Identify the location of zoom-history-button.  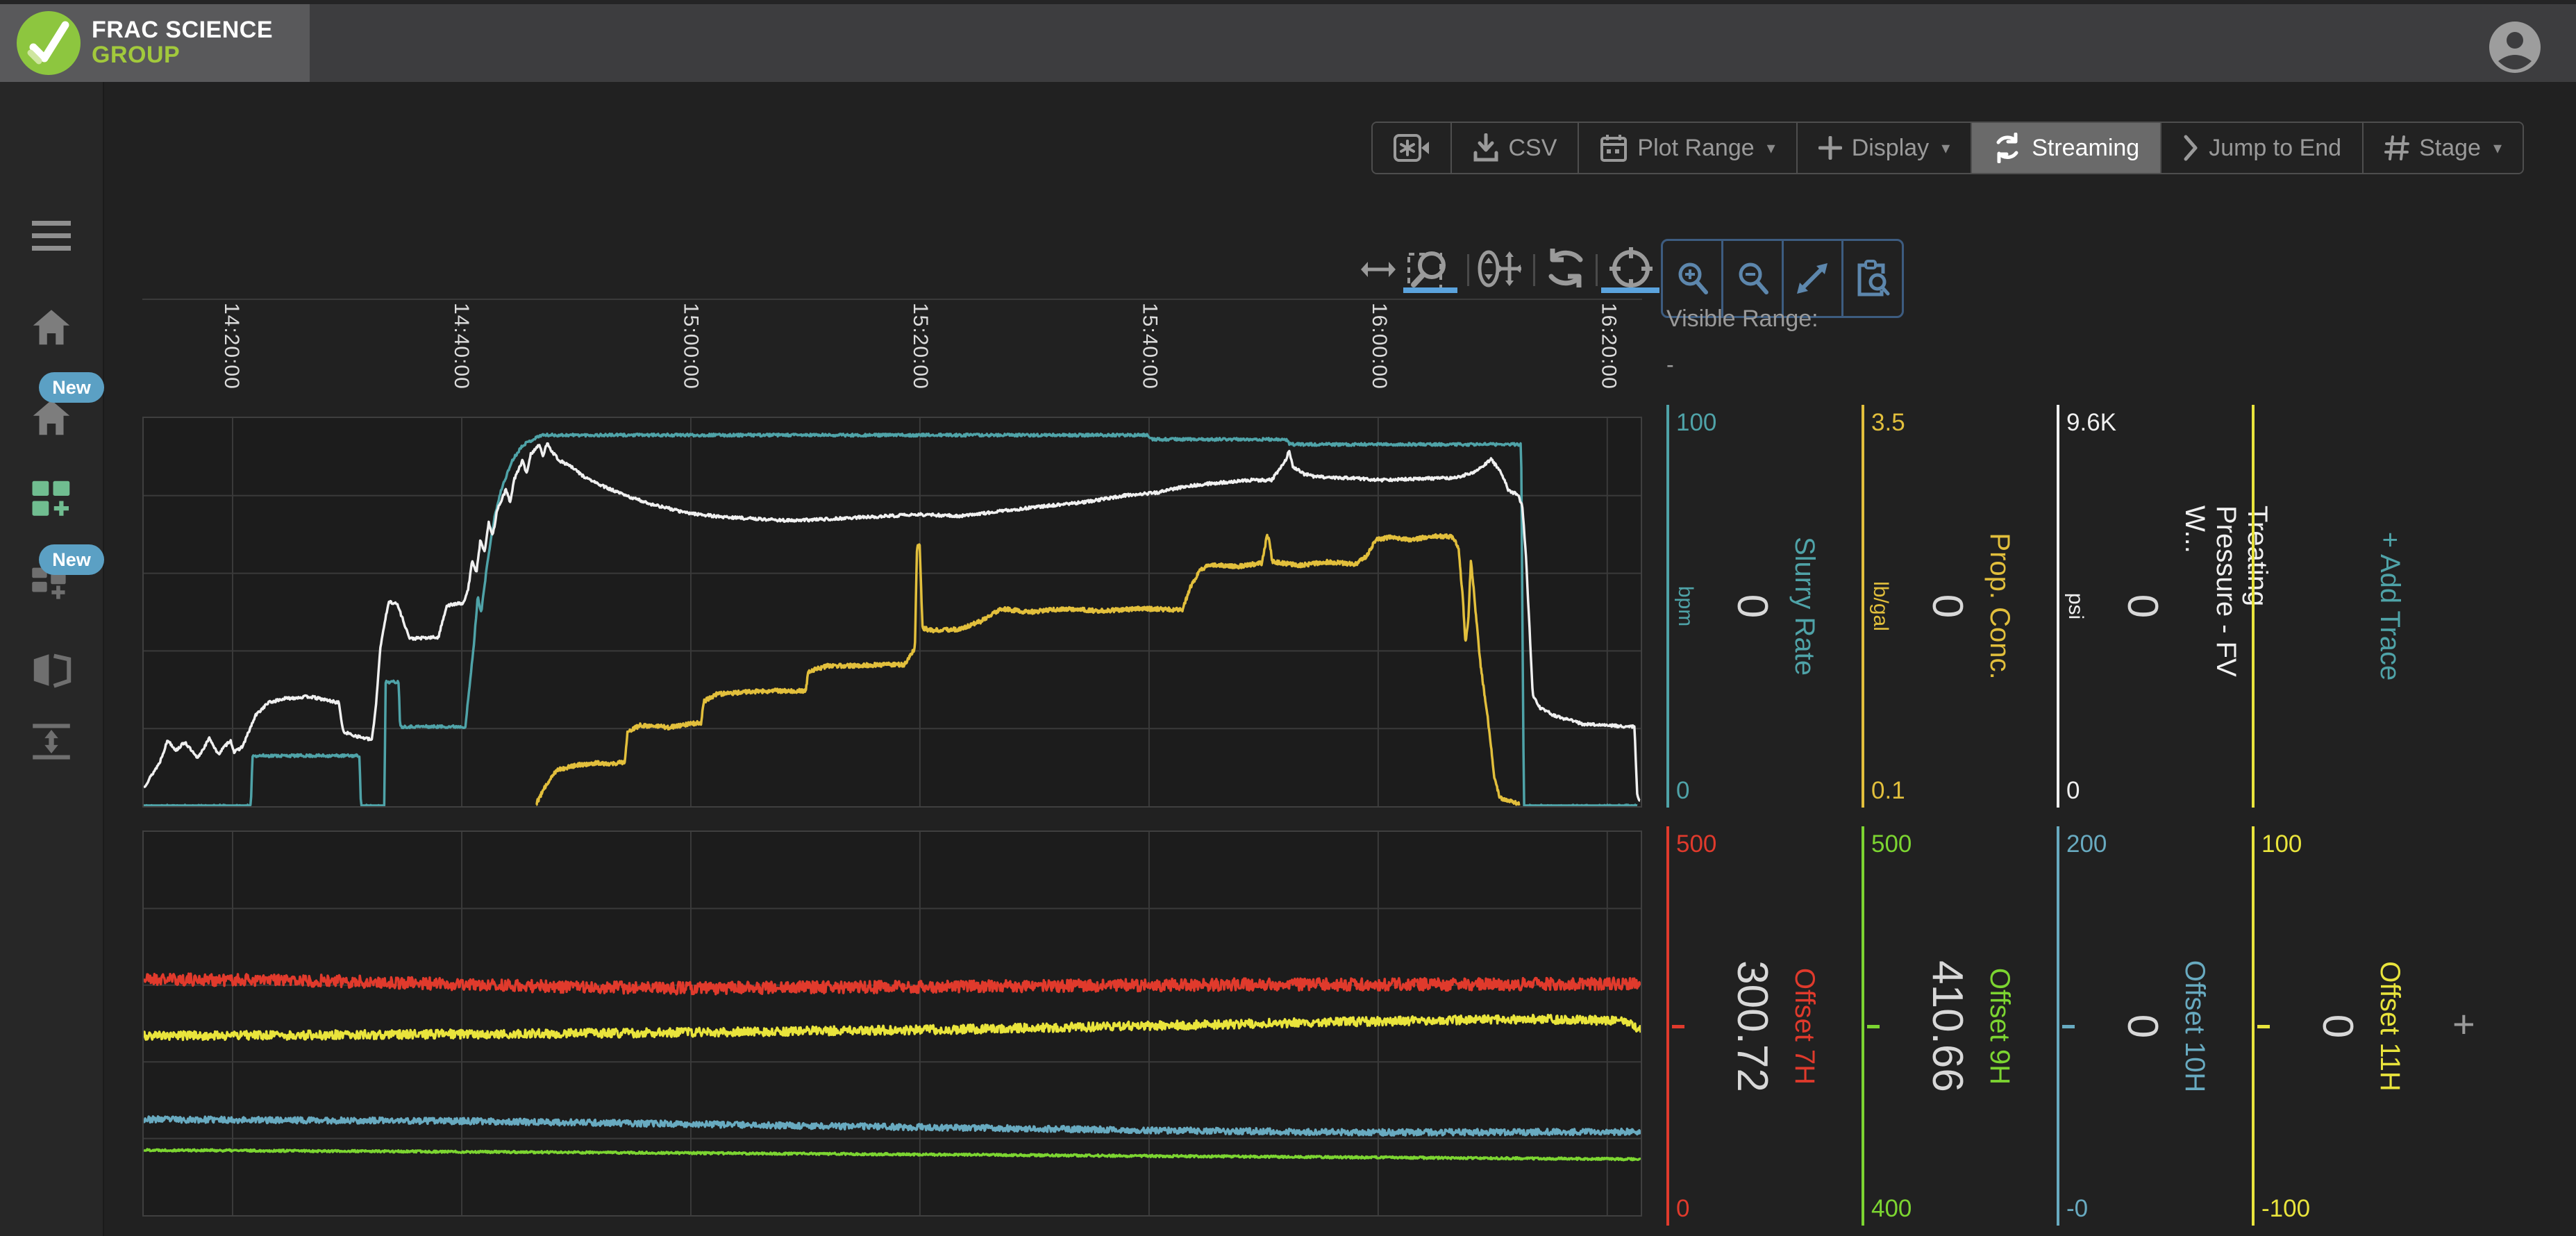
(1871, 279).